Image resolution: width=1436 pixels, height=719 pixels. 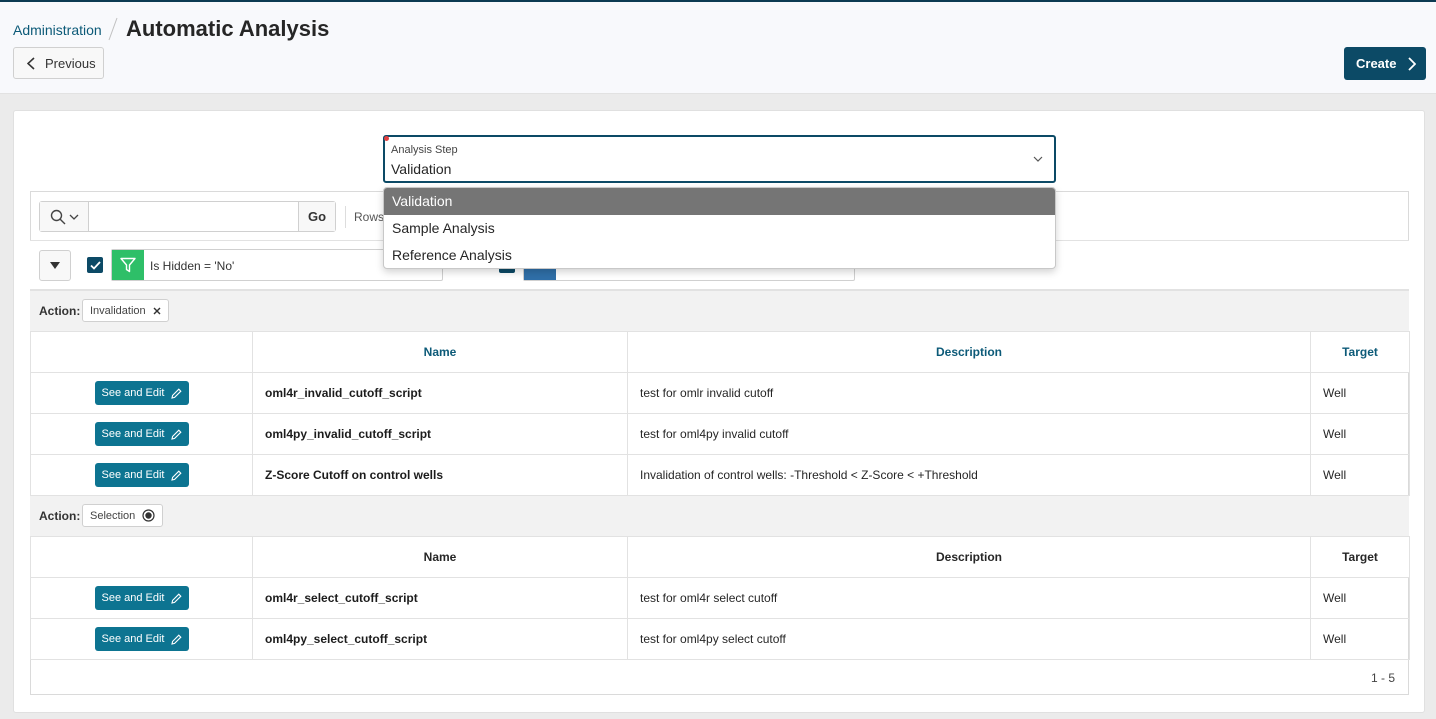 I want to click on analysis-step-value: Validation, so click(x=421, y=169).